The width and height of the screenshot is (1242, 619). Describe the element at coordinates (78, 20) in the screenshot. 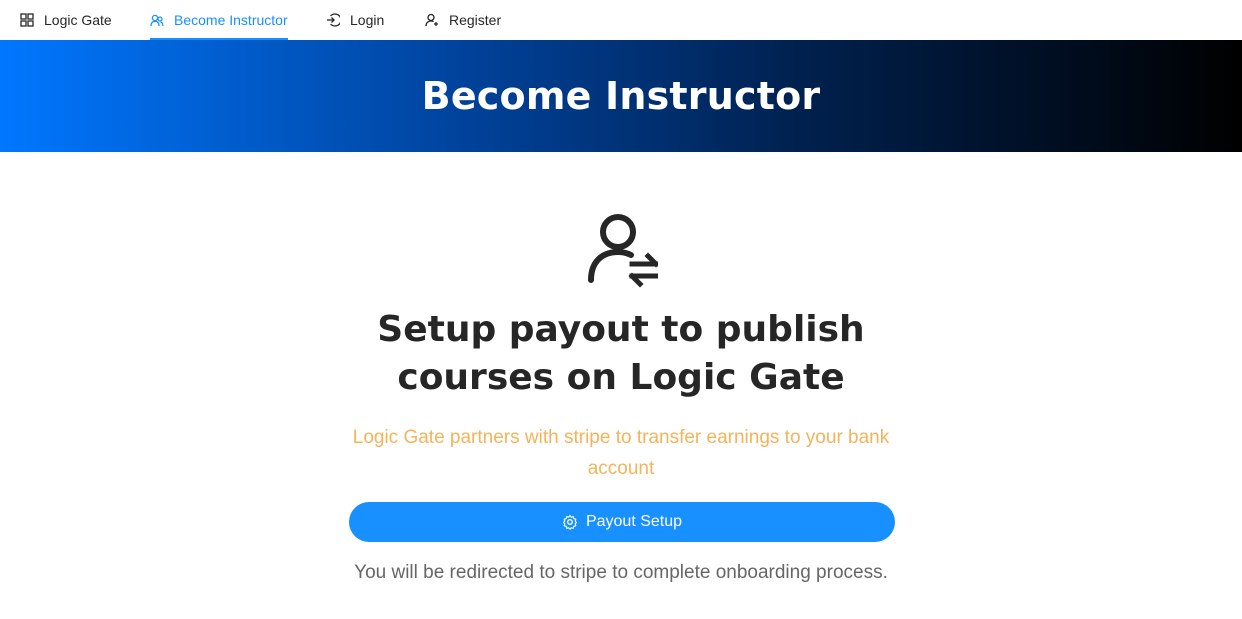

I see `nav-label: Logic Gate` at that location.